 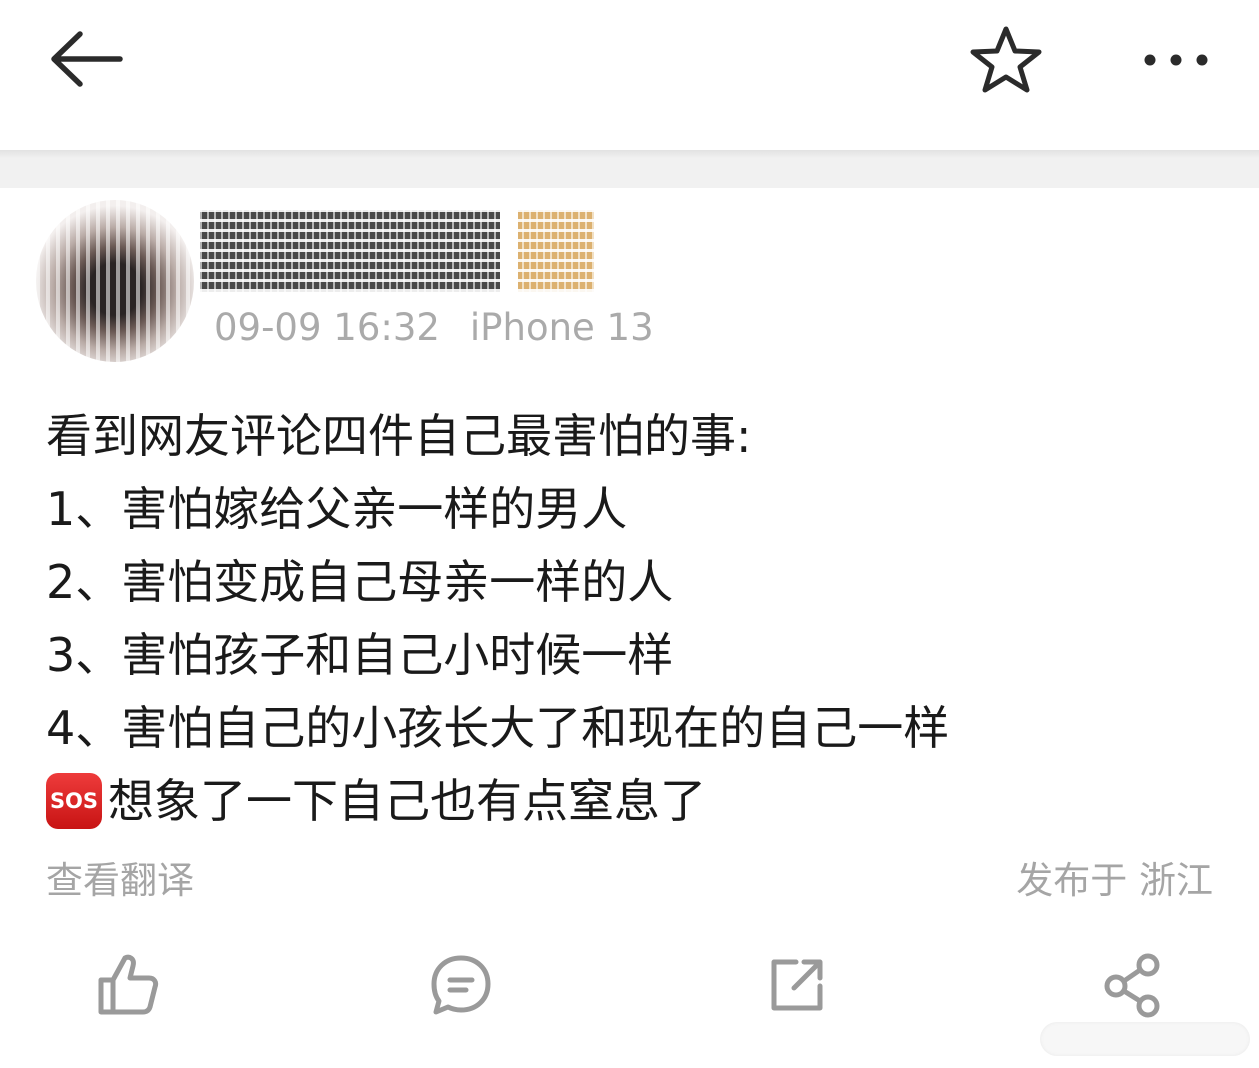 I want to click on post-line-intro: 看到网友评论四件自己最害怕的事:, so click(x=399, y=436).